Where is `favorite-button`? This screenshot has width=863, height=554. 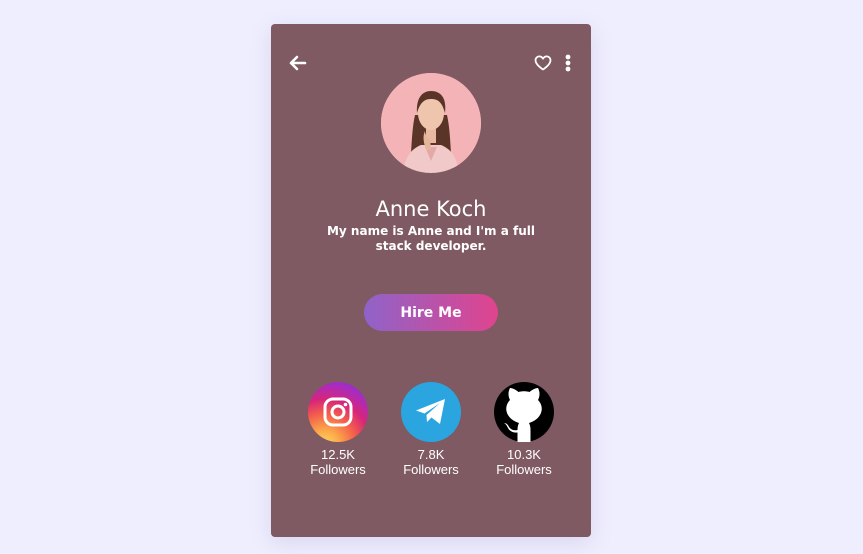 favorite-button is located at coordinates (543, 63).